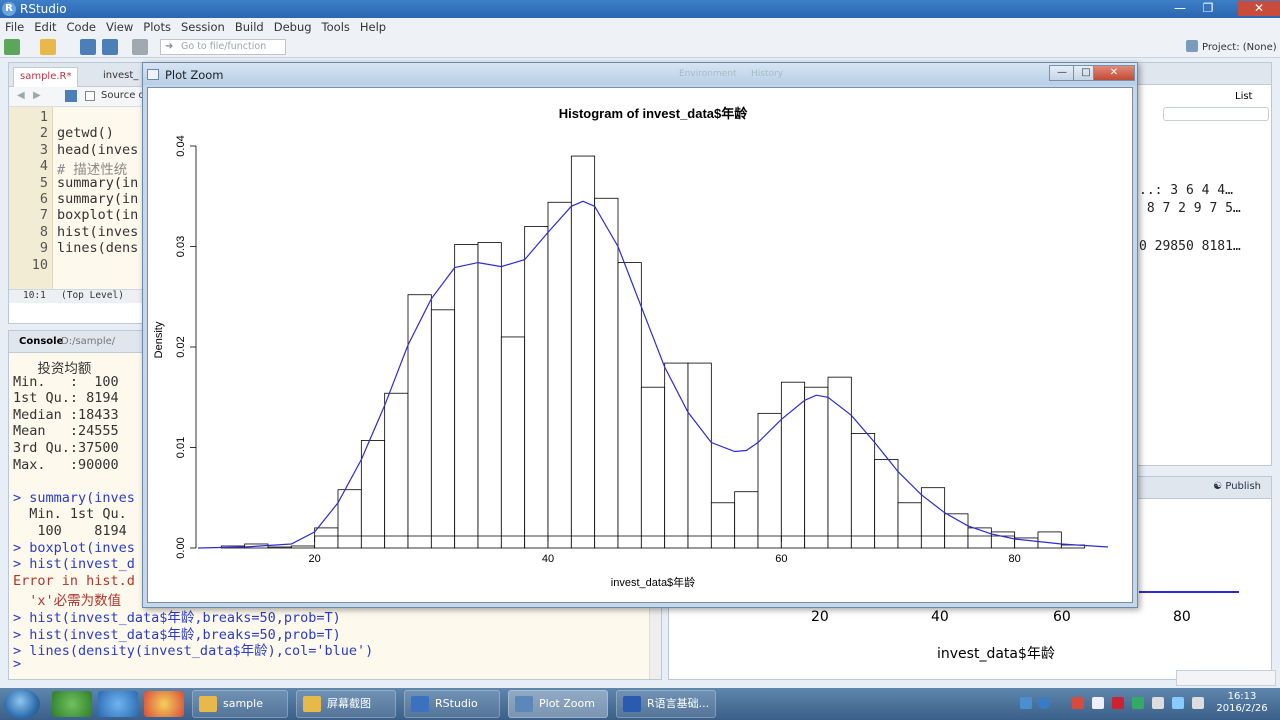  I want to click on minimize-button: —, so click(1180, 8).